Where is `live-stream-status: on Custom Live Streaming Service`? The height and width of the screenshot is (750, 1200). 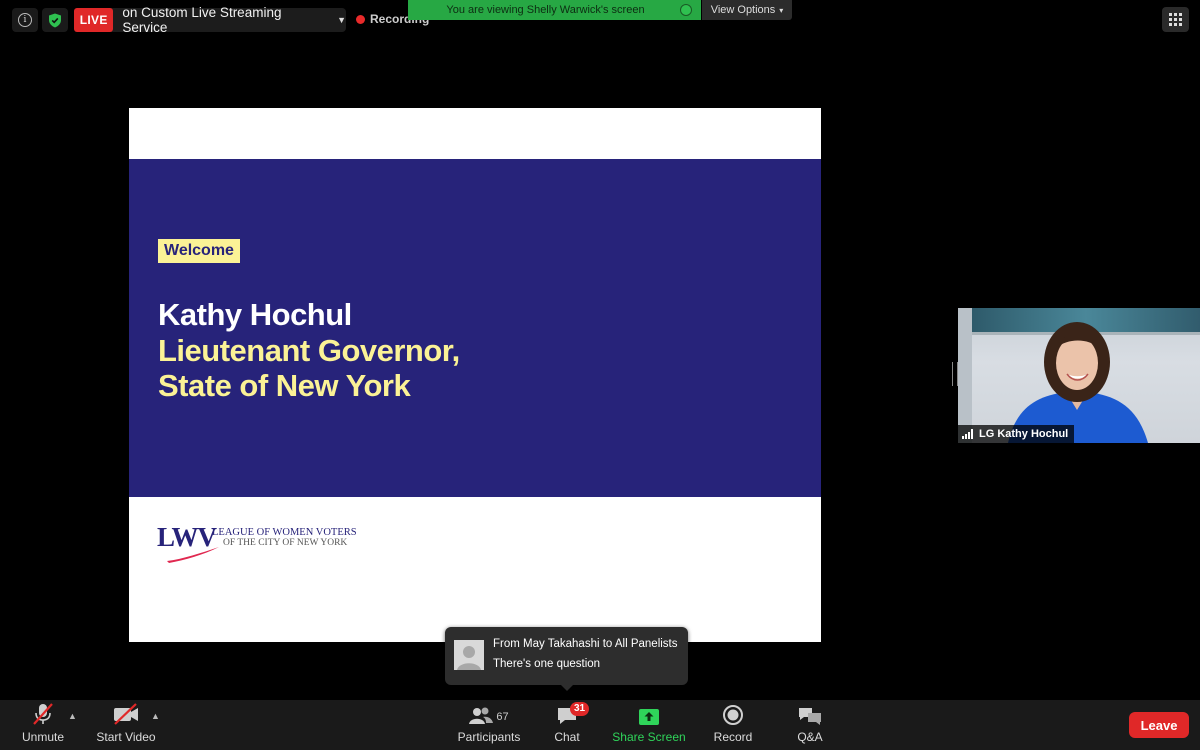 live-stream-status: on Custom Live Streaming Service is located at coordinates (202, 20).